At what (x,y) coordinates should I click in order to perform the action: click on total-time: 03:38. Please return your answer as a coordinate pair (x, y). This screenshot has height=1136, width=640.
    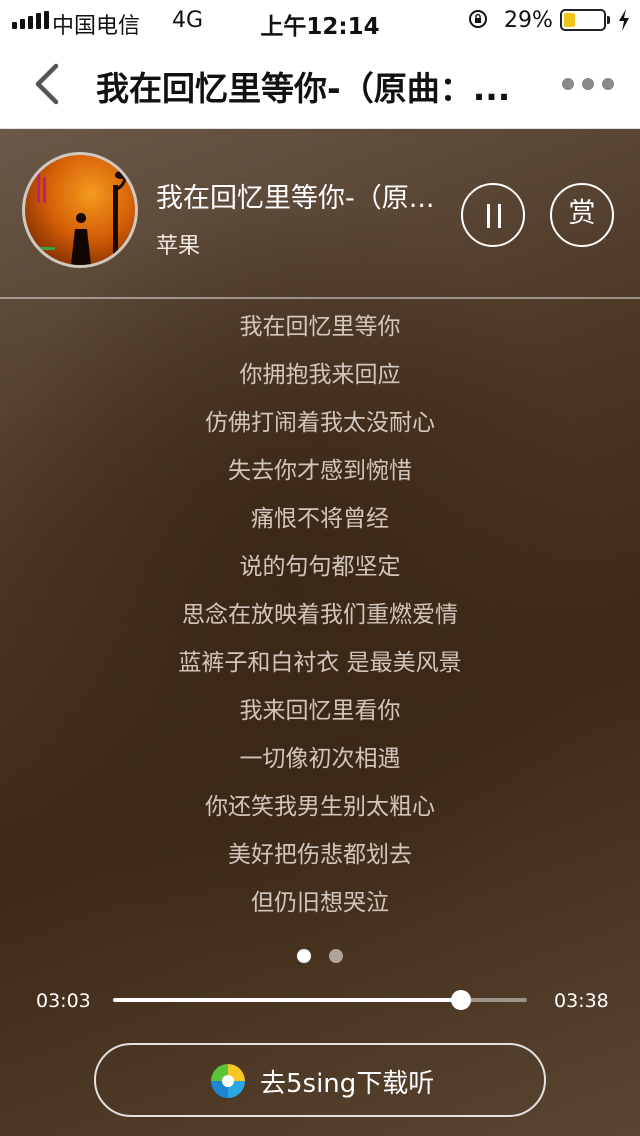
    Looking at the image, I should click on (581, 1001).